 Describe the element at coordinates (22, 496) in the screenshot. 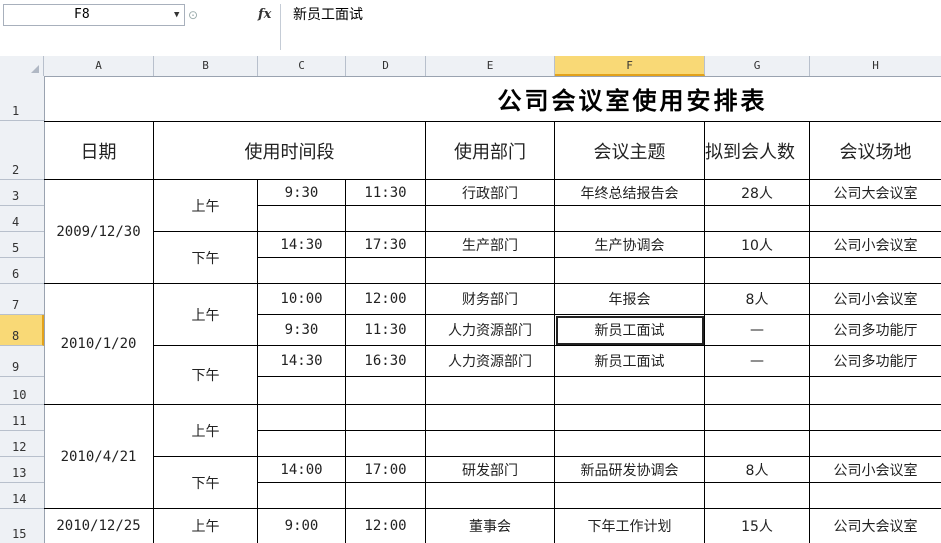

I see `row-header-14: 14` at that location.